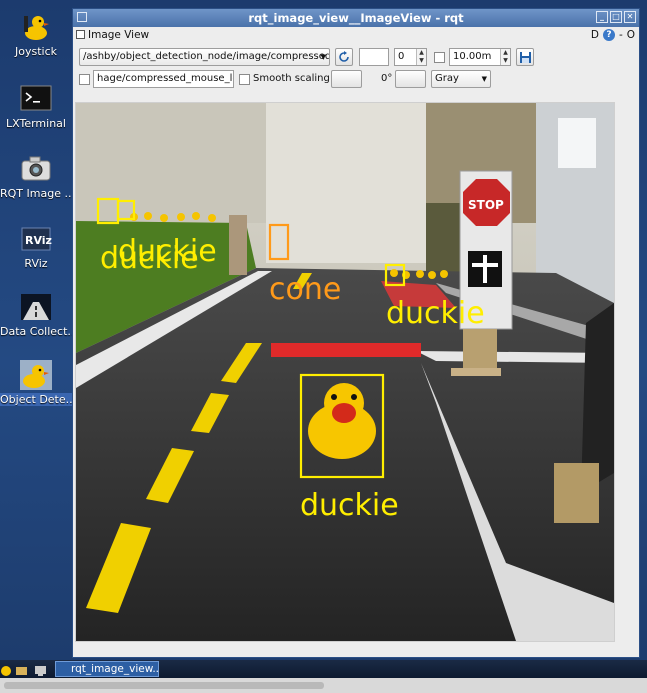  Describe the element at coordinates (356, 35) in the screenshot. I see `plugin-header: Image View D ? - O` at that location.